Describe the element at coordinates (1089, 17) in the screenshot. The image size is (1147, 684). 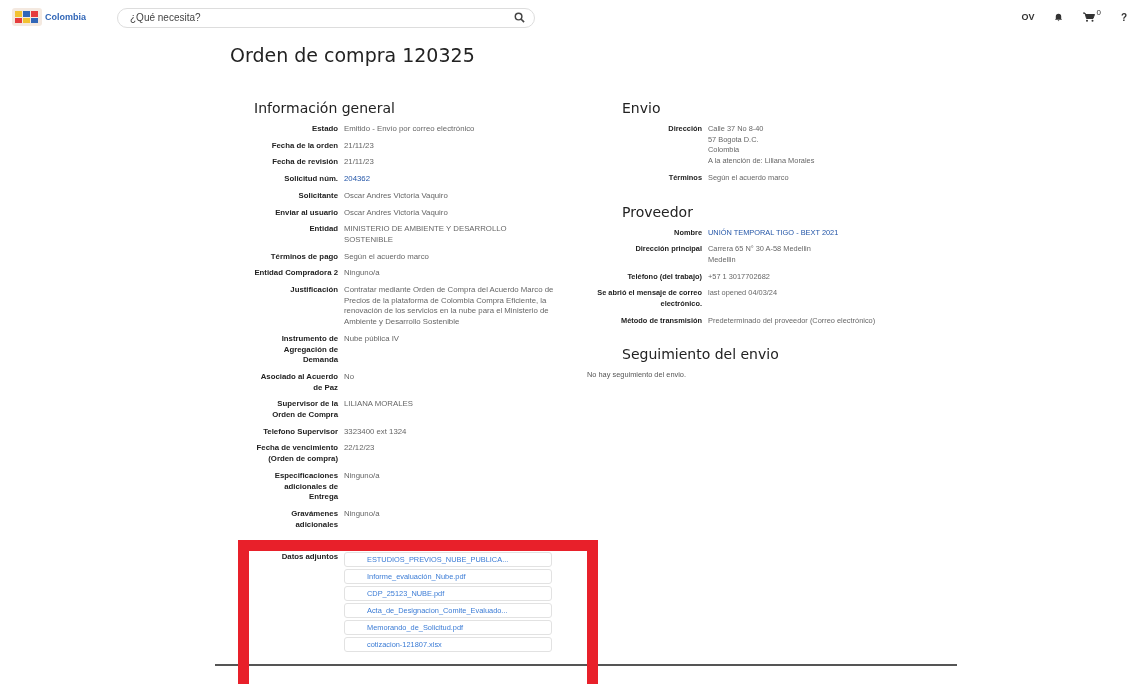
I see `cart-icon` at that location.